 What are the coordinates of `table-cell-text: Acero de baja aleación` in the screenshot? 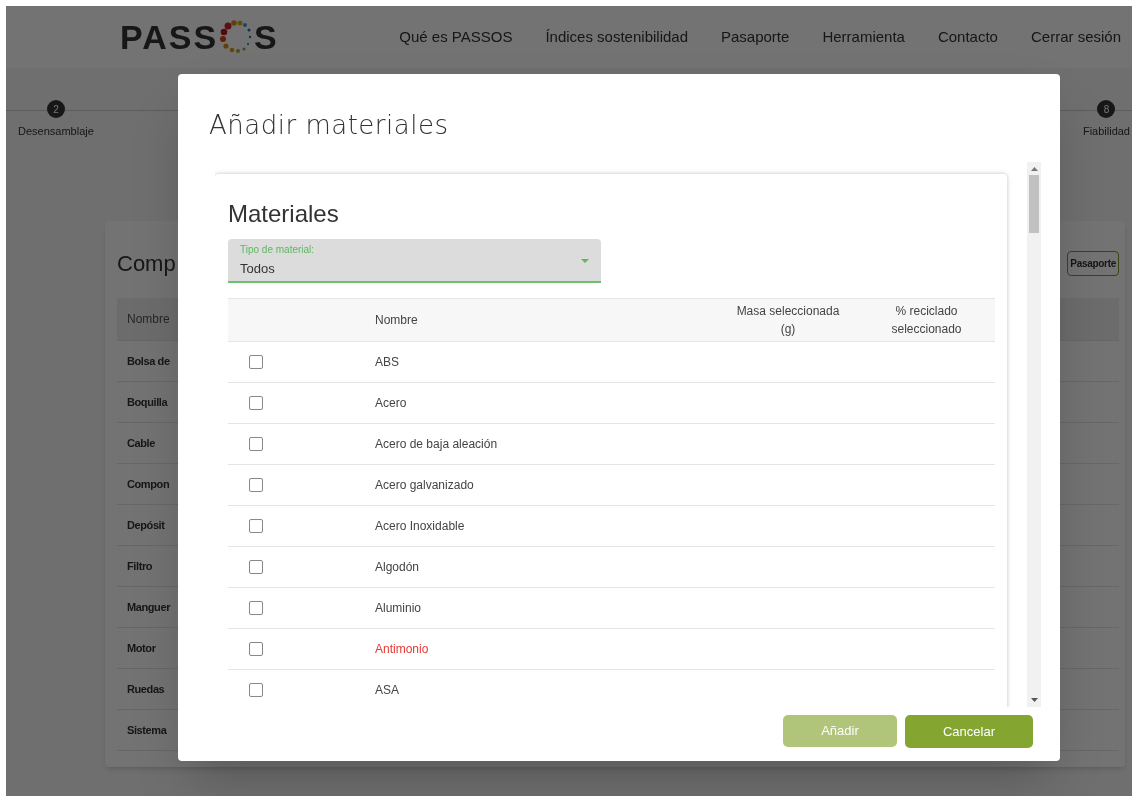 It's located at (436, 444).